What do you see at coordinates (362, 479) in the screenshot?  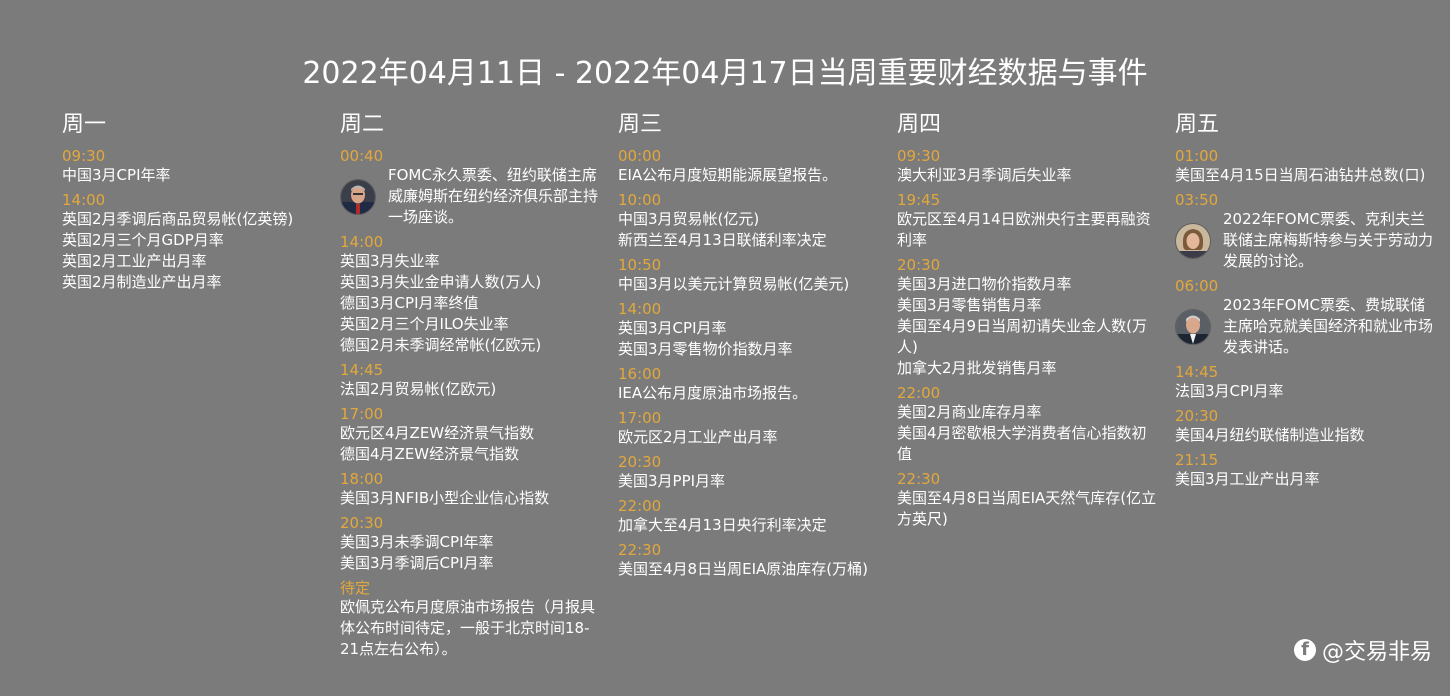 I see `event-time: 18:00` at bounding box center [362, 479].